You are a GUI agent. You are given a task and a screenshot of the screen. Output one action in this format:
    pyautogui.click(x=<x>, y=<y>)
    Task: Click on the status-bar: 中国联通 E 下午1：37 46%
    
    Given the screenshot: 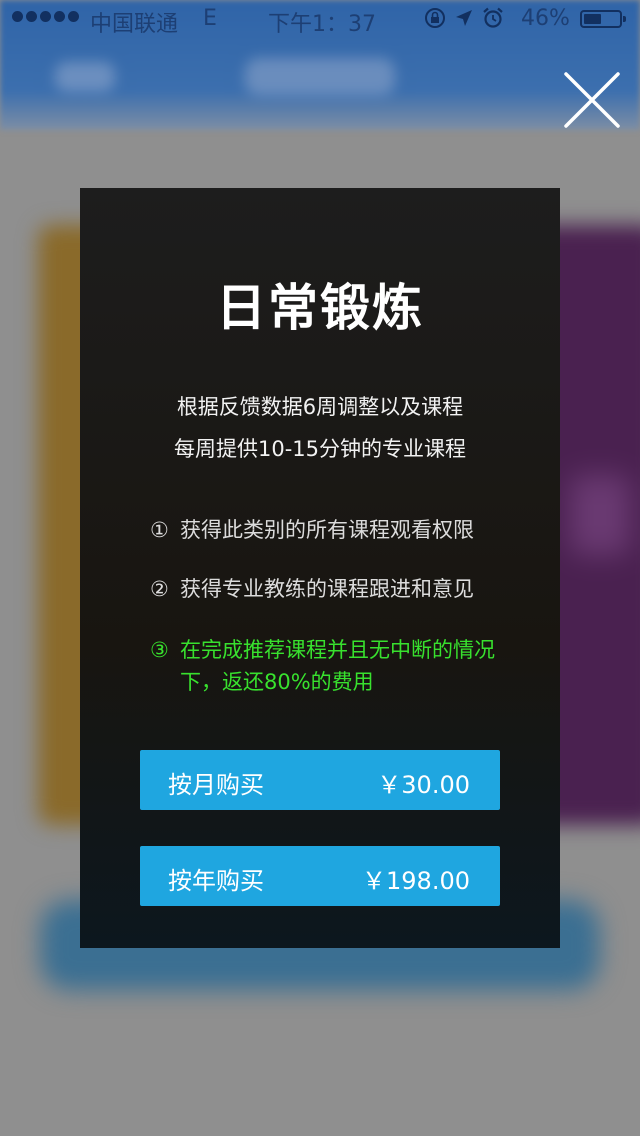 What is the action you would take?
    pyautogui.click(x=320, y=20)
    